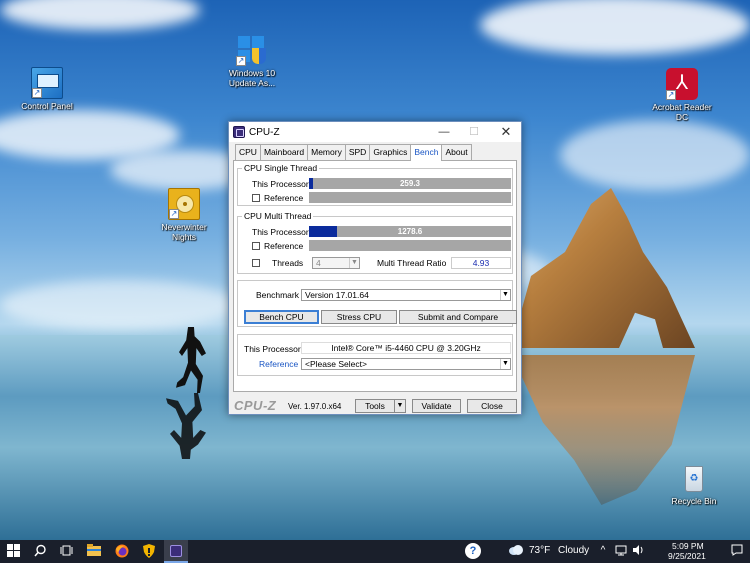 Image resolution: width=750 pixels, height=563 pixels. What do you see at coordinates (326, 152) in the screenshot?
I see `tab-memory: Memory` at bounding box center [326, 152].